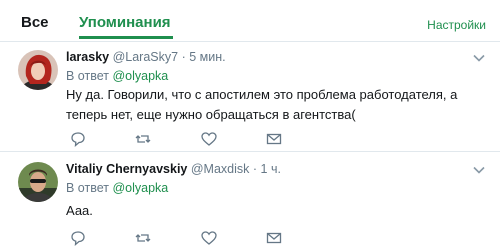  What do you see at coordinates (267, 169) in the screenshot?
I see `tweet-time: · 1 ч.` at bounding box center [267, 169].